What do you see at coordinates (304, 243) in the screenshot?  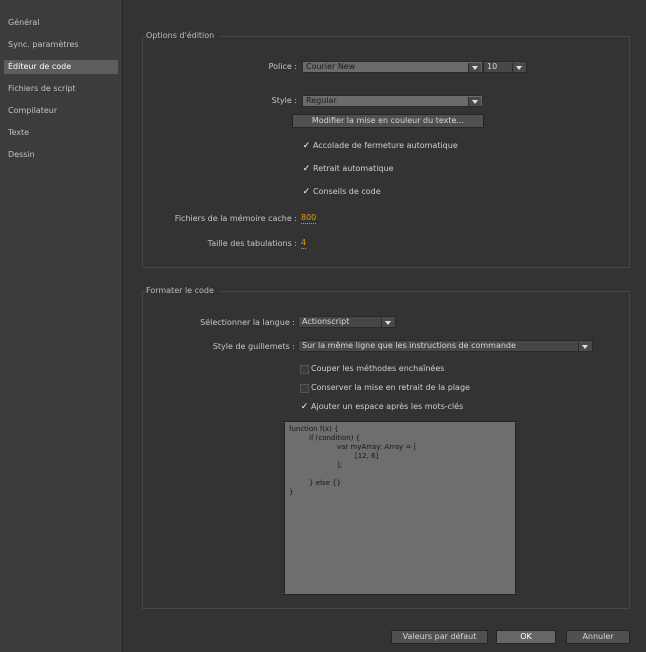 I see `tab-size-value: 4` at bounding box center [304, 243].